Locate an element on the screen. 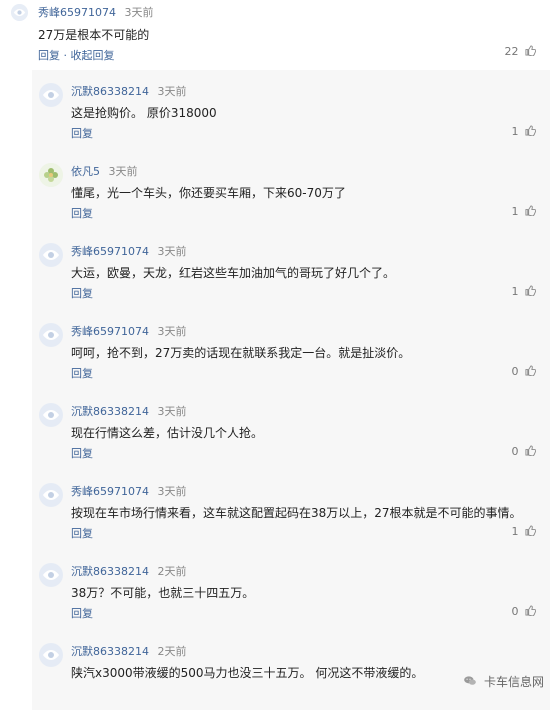 The image size is (550, 710). comment-actions: 回复 · 收起回复 is located at coordinates (76, 55).